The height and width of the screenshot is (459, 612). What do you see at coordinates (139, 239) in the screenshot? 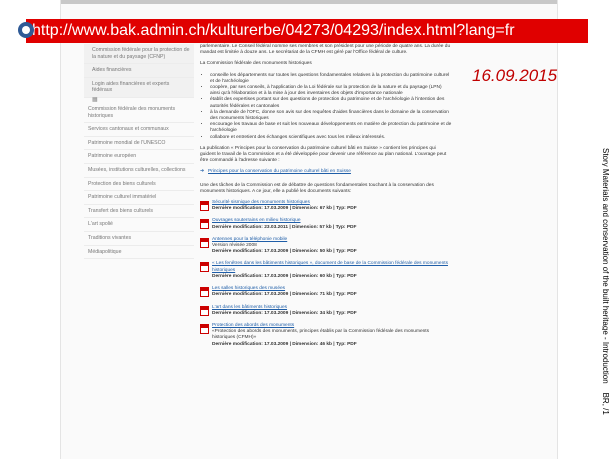
I see `sidebar-item-traditions: Traditions vivantes` at bounding box center [139, 239].